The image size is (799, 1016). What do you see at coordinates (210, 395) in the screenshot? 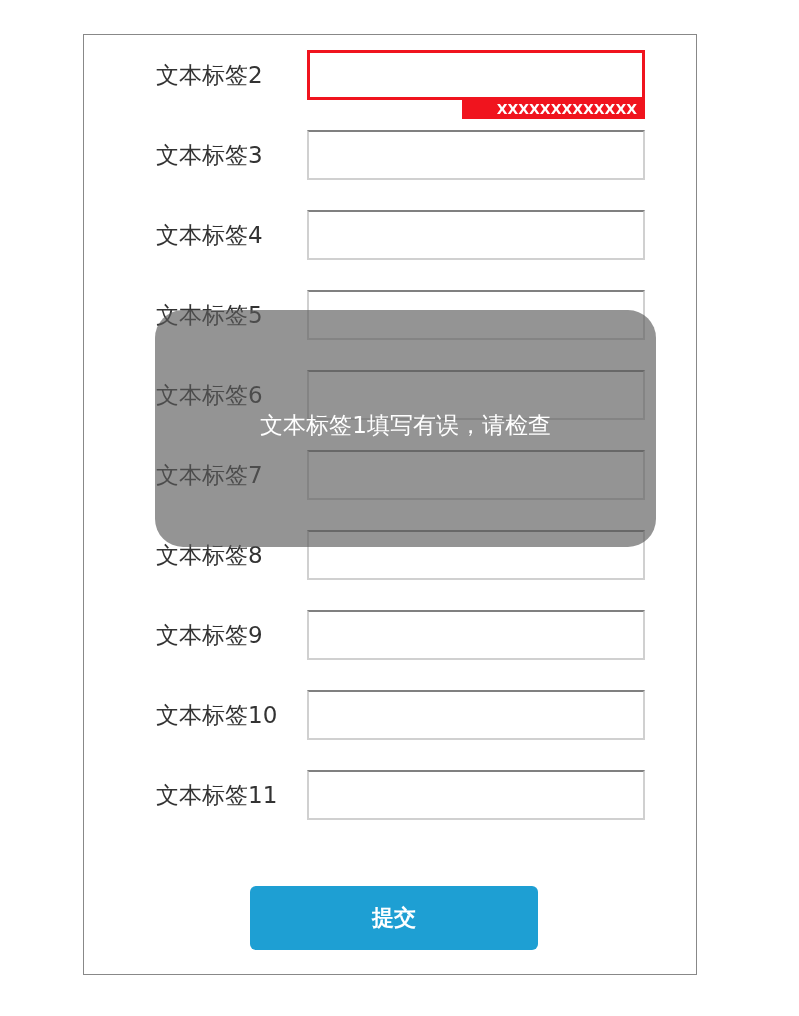
I see `field-label: 文本标签6` at bounding box center [210, 395].